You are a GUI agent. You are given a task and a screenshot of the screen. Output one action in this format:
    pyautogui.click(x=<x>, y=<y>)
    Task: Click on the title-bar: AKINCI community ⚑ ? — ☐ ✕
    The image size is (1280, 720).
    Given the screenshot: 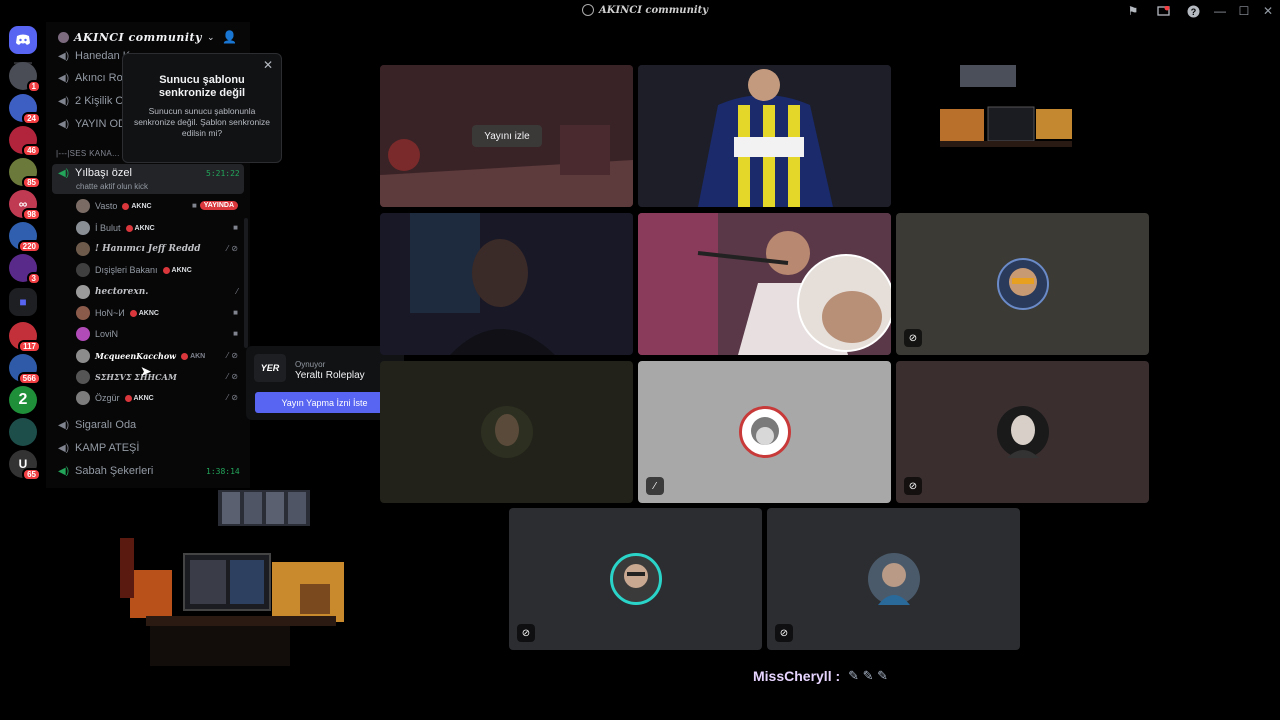 What is the action you would take?
    pyautogui.click(x=640, y=11)
    